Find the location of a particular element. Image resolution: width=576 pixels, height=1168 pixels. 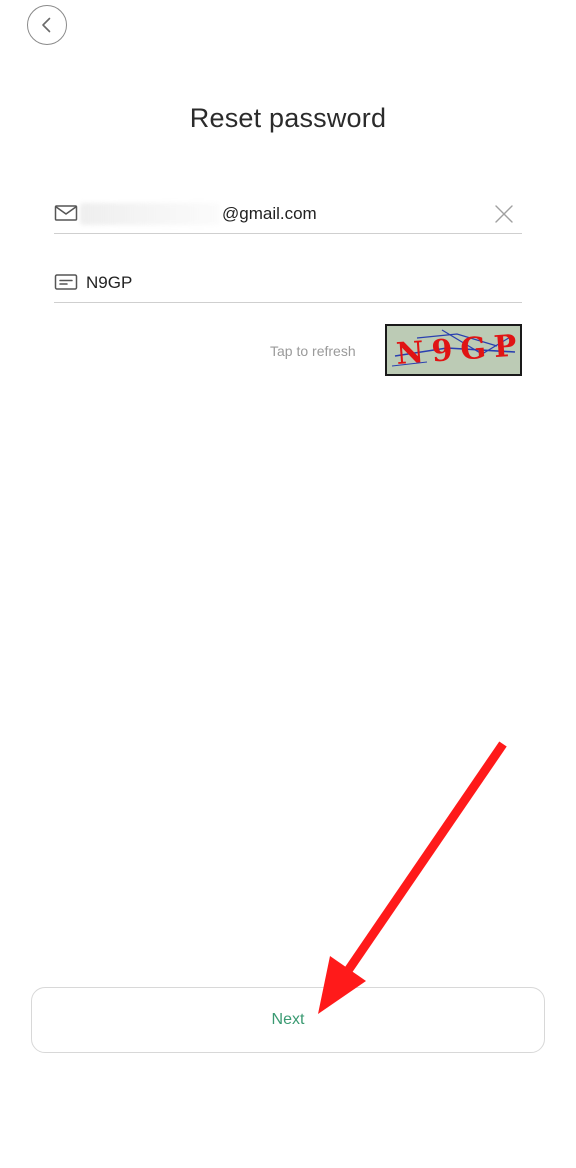

page-title: Reset password is located at coordinates (288, 118).